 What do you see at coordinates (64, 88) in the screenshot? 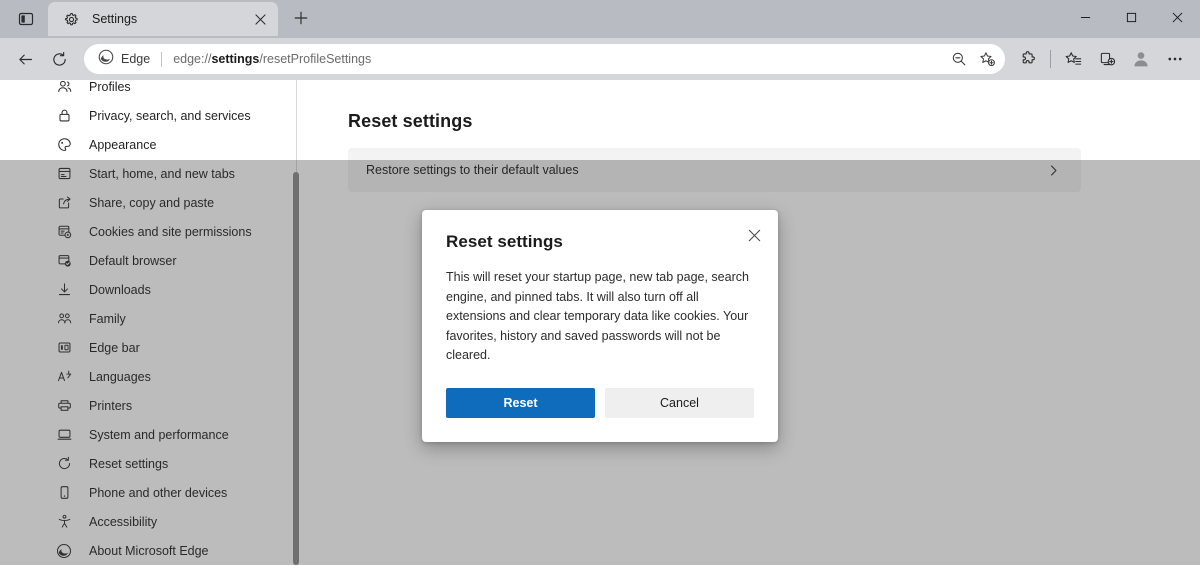
I see `profiles-icon` at bounding box center [64, 88].